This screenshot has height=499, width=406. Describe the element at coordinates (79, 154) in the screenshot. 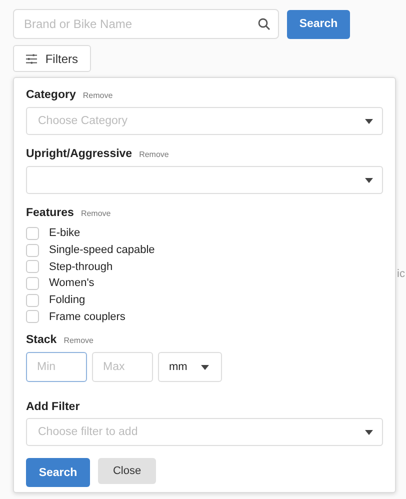

I see `field-label: Upright/Aggressive` at that location.